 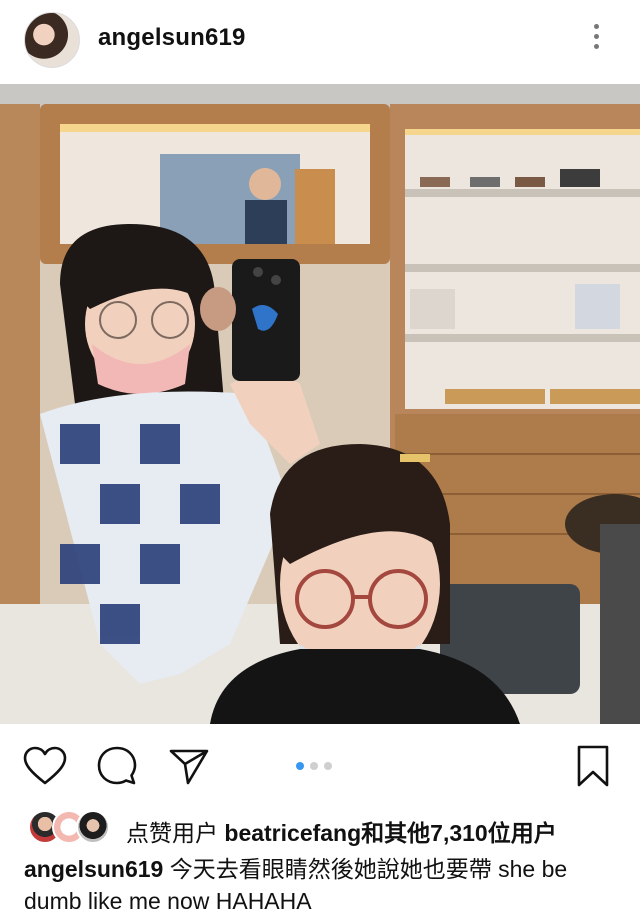 I want to click on action-bar, so click(x=320, y=765).